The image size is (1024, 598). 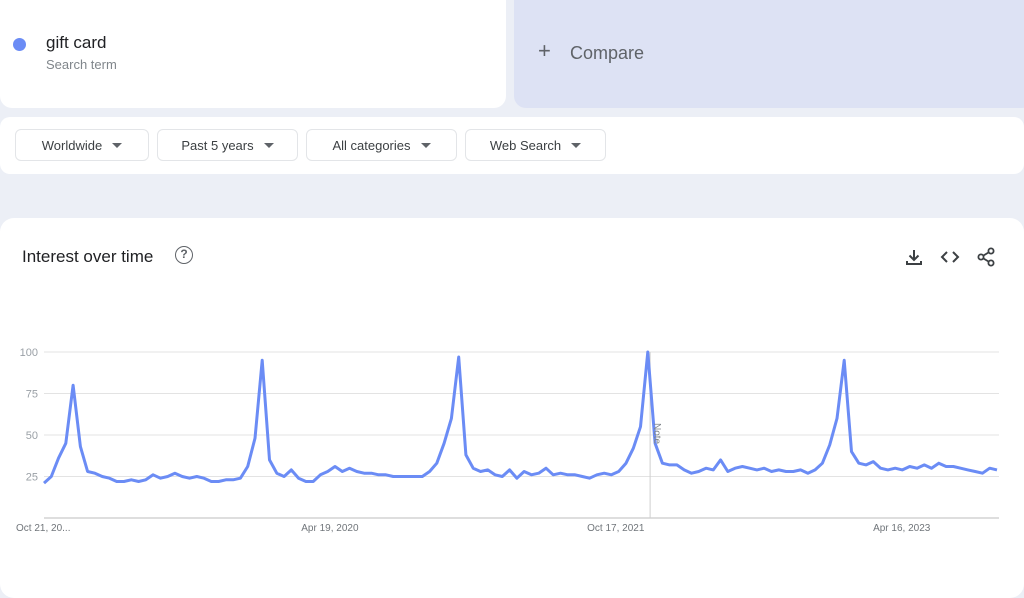 I want to click on plus-icon: +, so click(x=544, y=50).